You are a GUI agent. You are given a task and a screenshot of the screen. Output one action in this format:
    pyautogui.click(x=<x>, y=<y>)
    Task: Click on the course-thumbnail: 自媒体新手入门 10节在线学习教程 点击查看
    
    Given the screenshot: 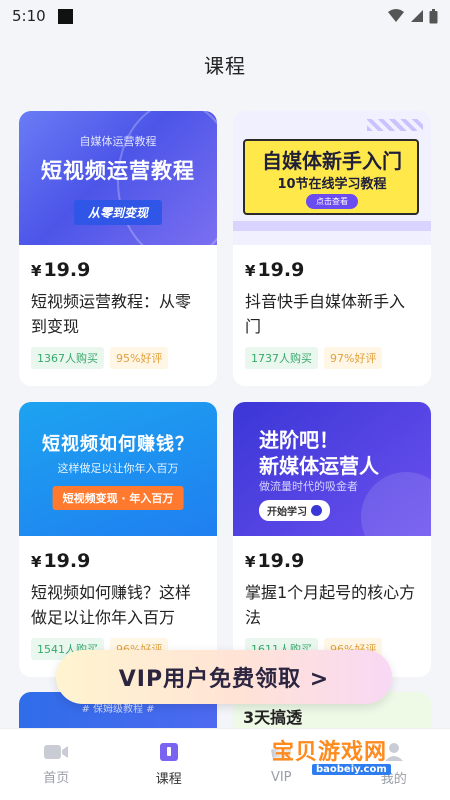 What is the action you would take?
    pyautogui.click(x=332, y=178)
    